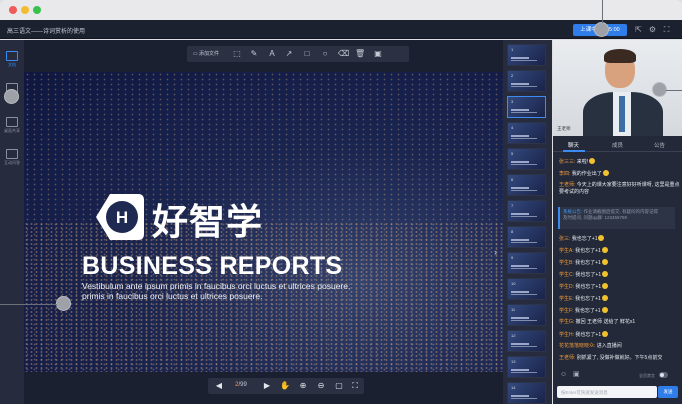 This screenshot has height=404, width=682. Describe the element at coordinates (526, 341) in the screenshot. I see `thumbnail-item: 12` at that location.